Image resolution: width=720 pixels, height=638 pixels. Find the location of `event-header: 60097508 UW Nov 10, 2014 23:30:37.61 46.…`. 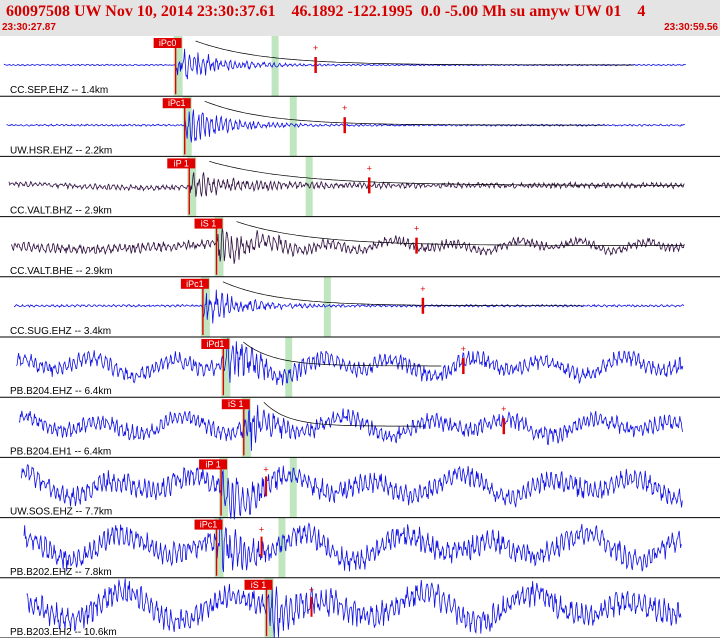

event-header: 60097508 UW Nov 10, 2014 23:30:37.61 46.… is located at coordinates (360, 18).